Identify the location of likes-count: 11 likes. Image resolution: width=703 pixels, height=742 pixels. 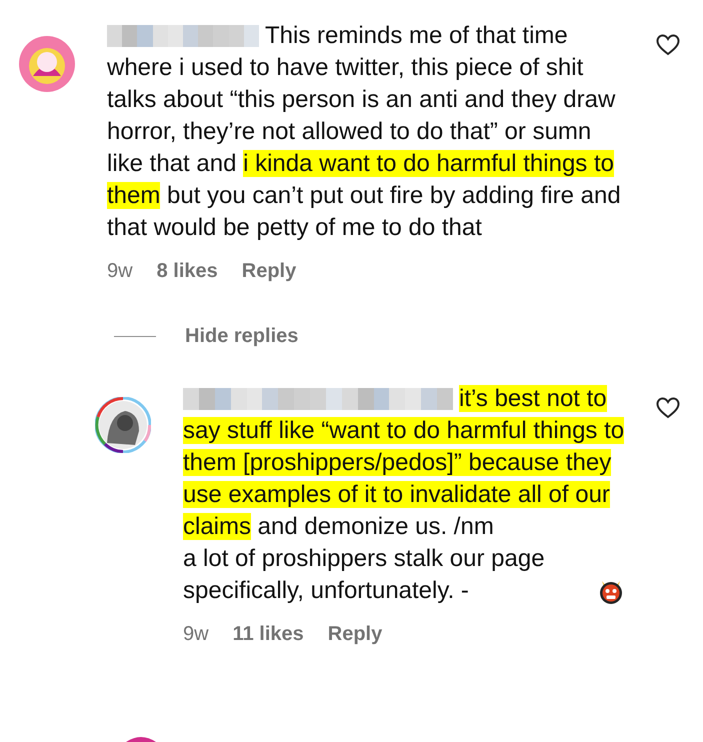
(268, 634).